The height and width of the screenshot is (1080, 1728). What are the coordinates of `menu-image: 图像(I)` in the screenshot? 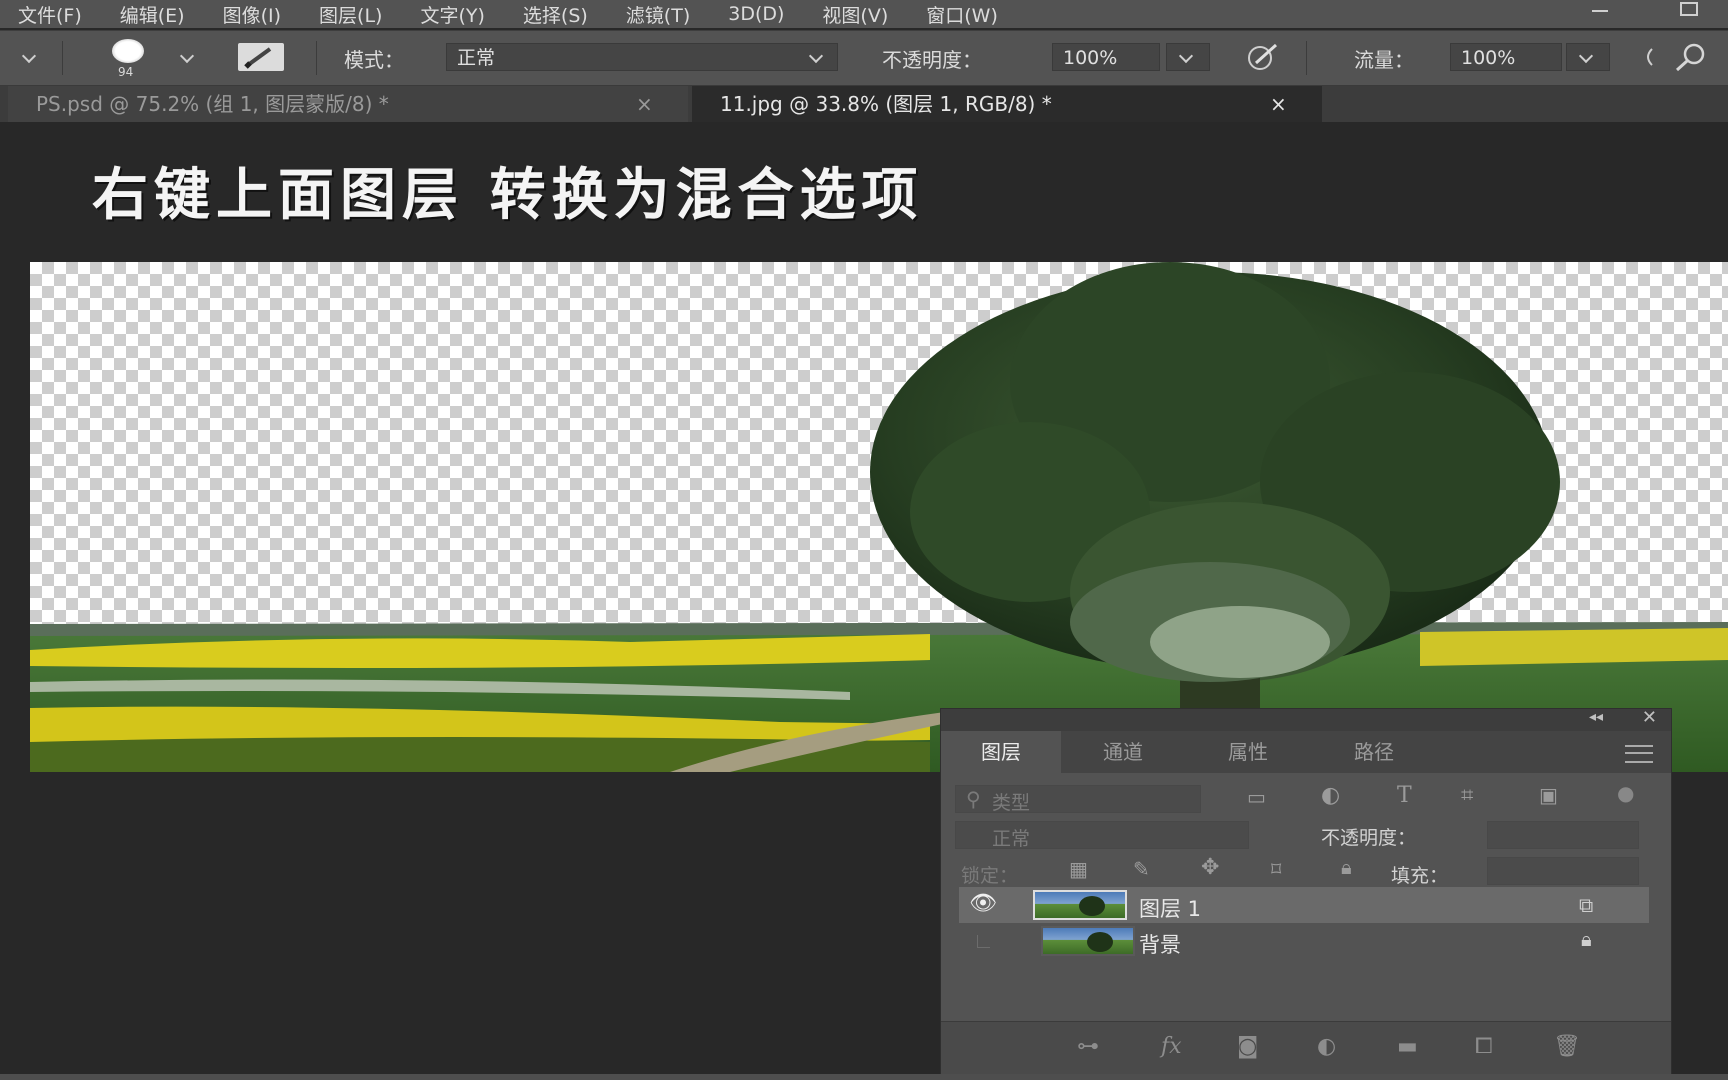 It's located at (252, 14).